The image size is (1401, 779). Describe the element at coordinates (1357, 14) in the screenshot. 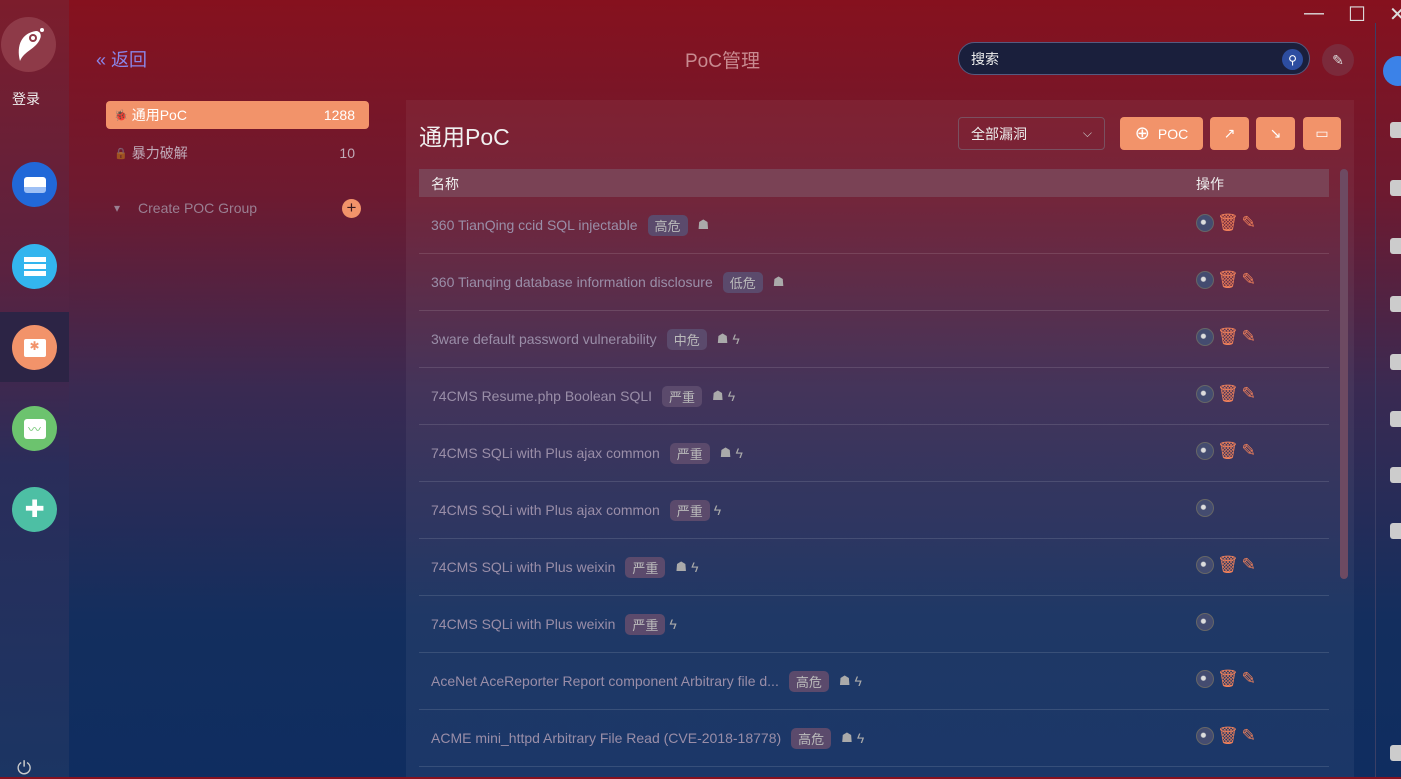

I see `maximize-button: ☐` at that location.